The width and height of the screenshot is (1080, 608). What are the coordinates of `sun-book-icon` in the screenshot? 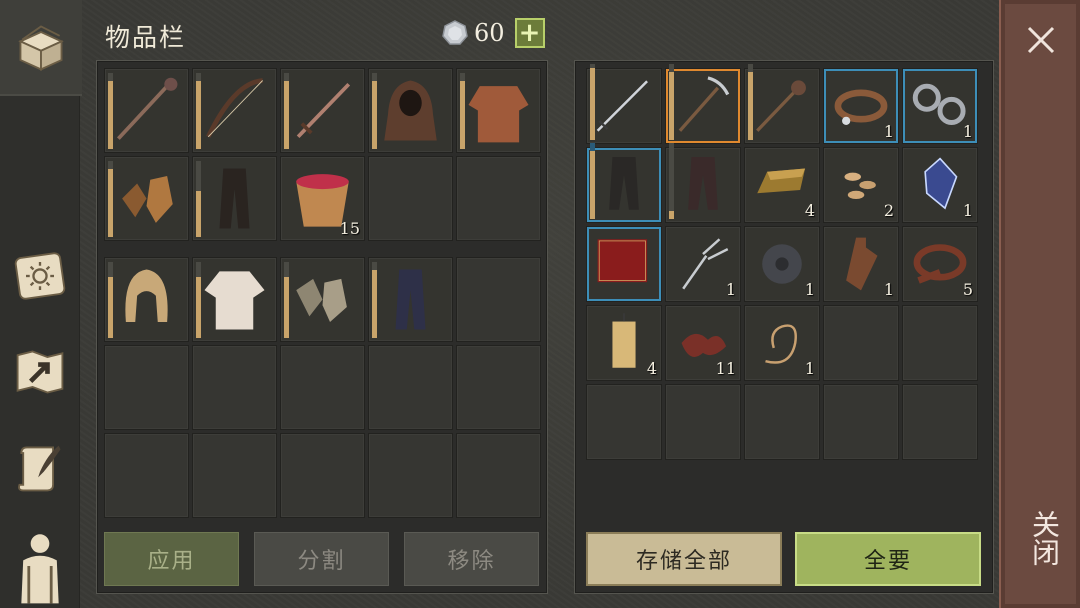 It's located at (40, 276).